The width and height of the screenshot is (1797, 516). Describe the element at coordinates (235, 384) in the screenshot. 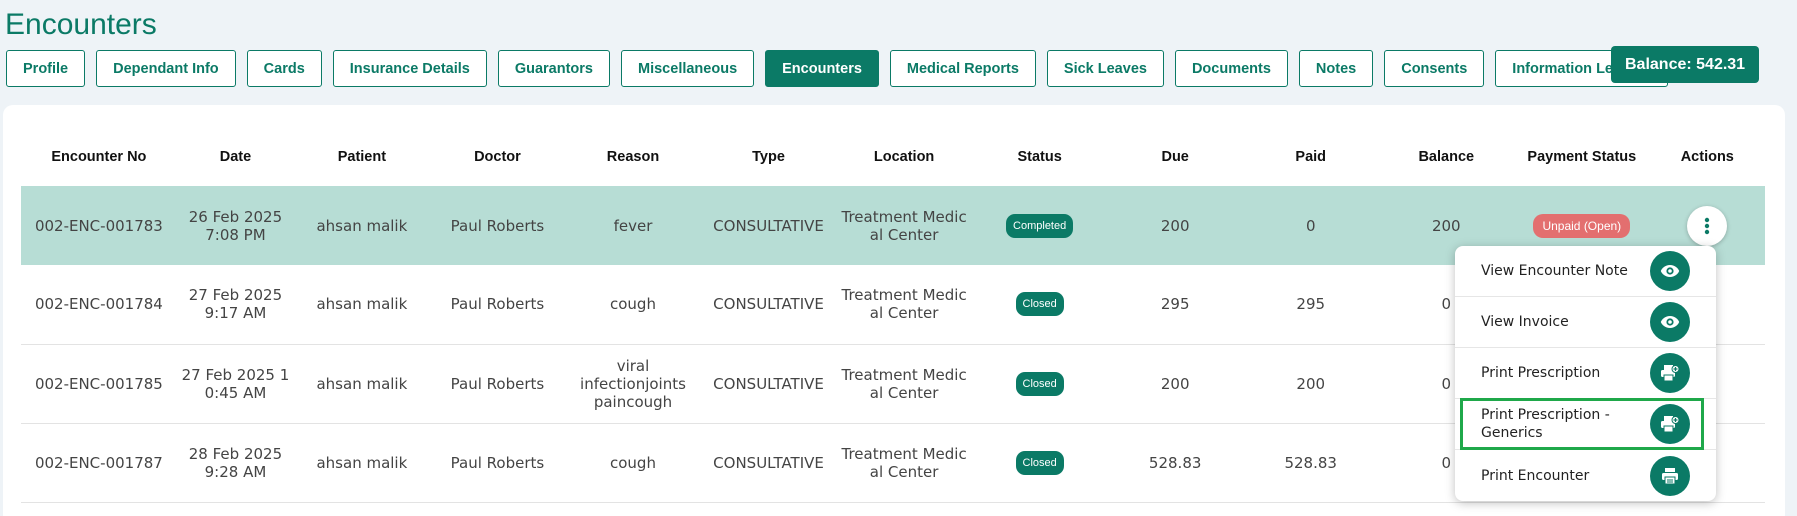

I see `cell-date: 27 Feb 2025 10:45 AM` at that location.